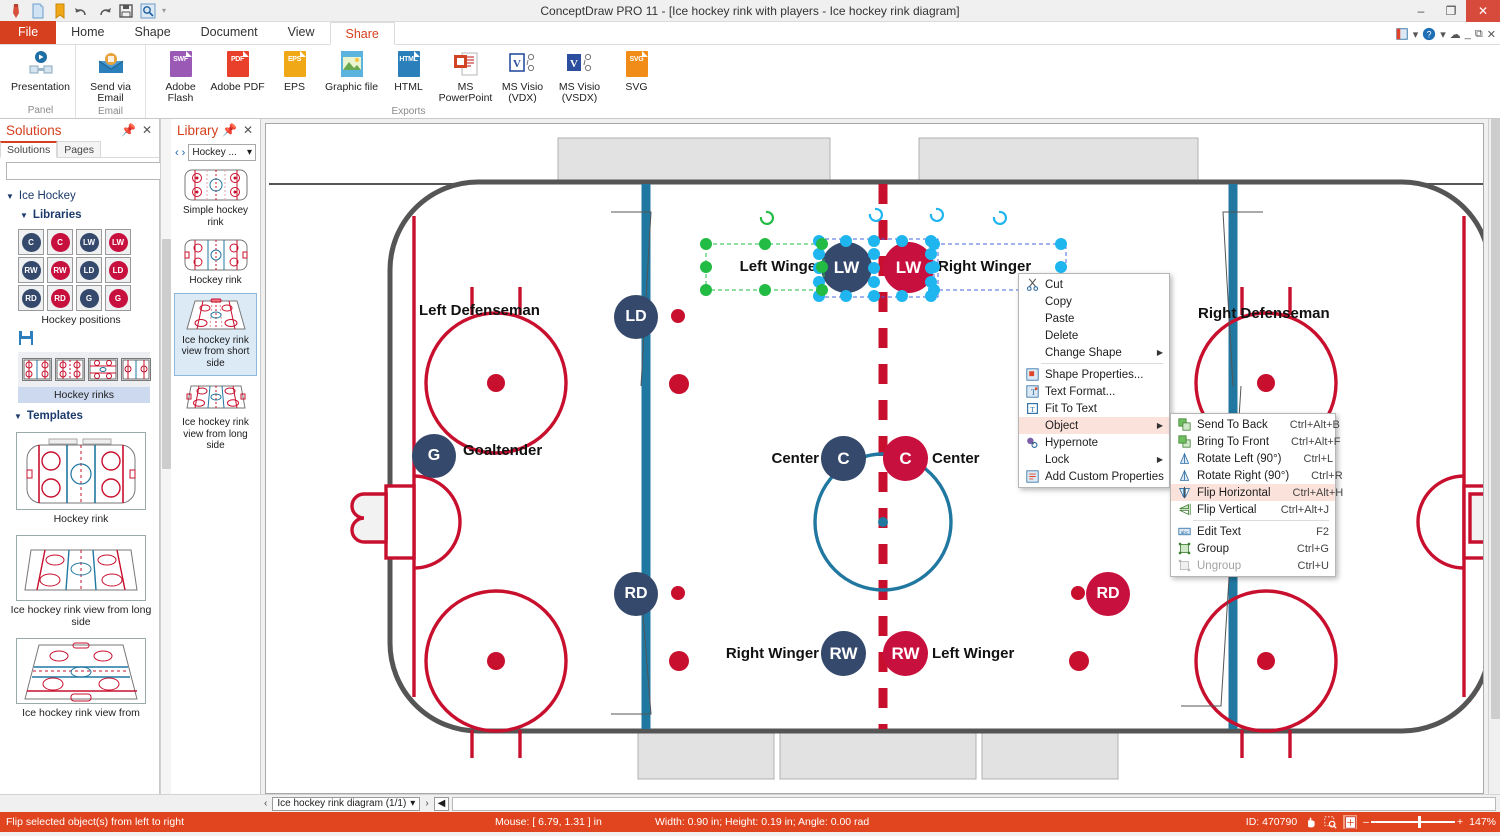  I want to click on restore-doc-icon: ⧉, so click(1479, 34).